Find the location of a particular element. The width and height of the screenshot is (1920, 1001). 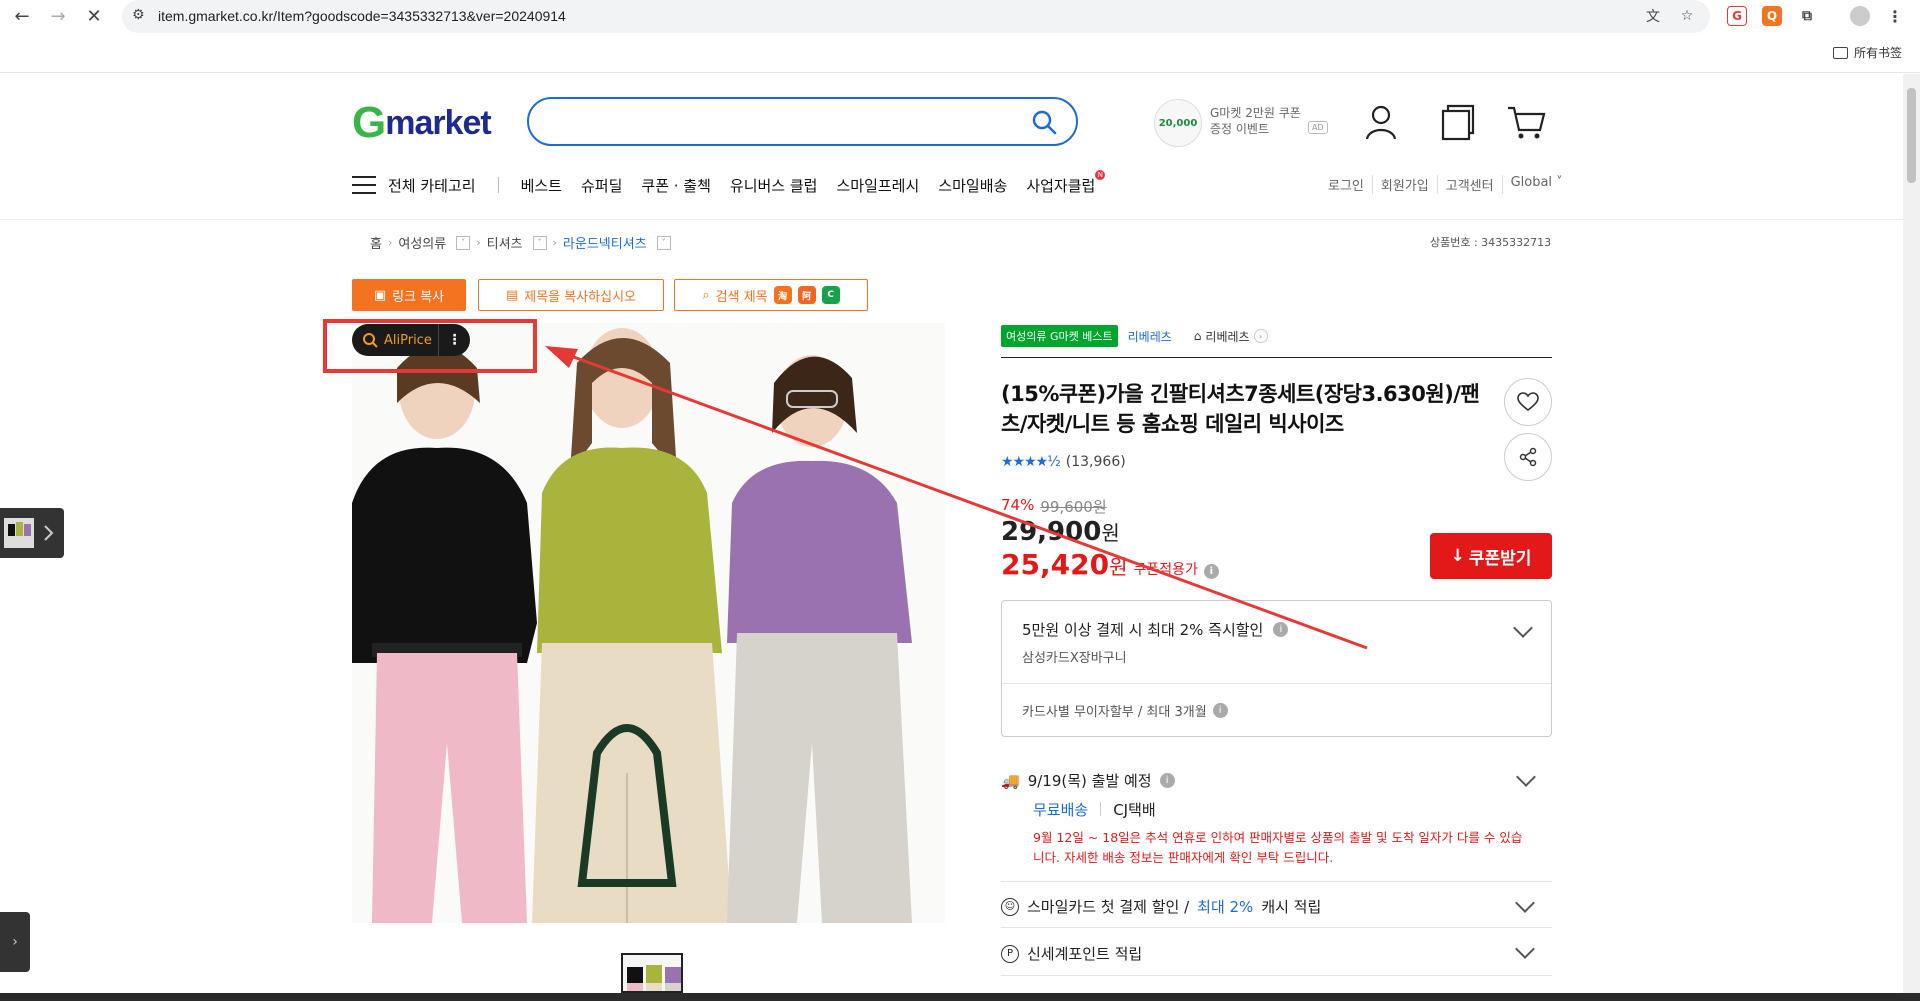

forward-icon: → is located at coordinates (58, 16).